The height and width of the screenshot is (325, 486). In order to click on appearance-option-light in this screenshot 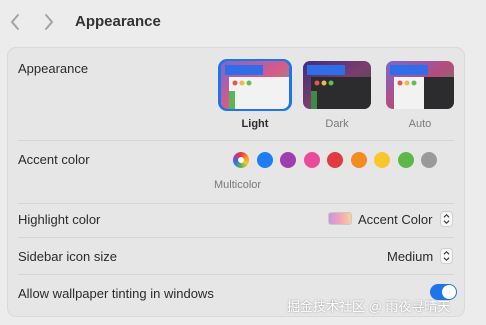, I will do `click(255, 85)`.